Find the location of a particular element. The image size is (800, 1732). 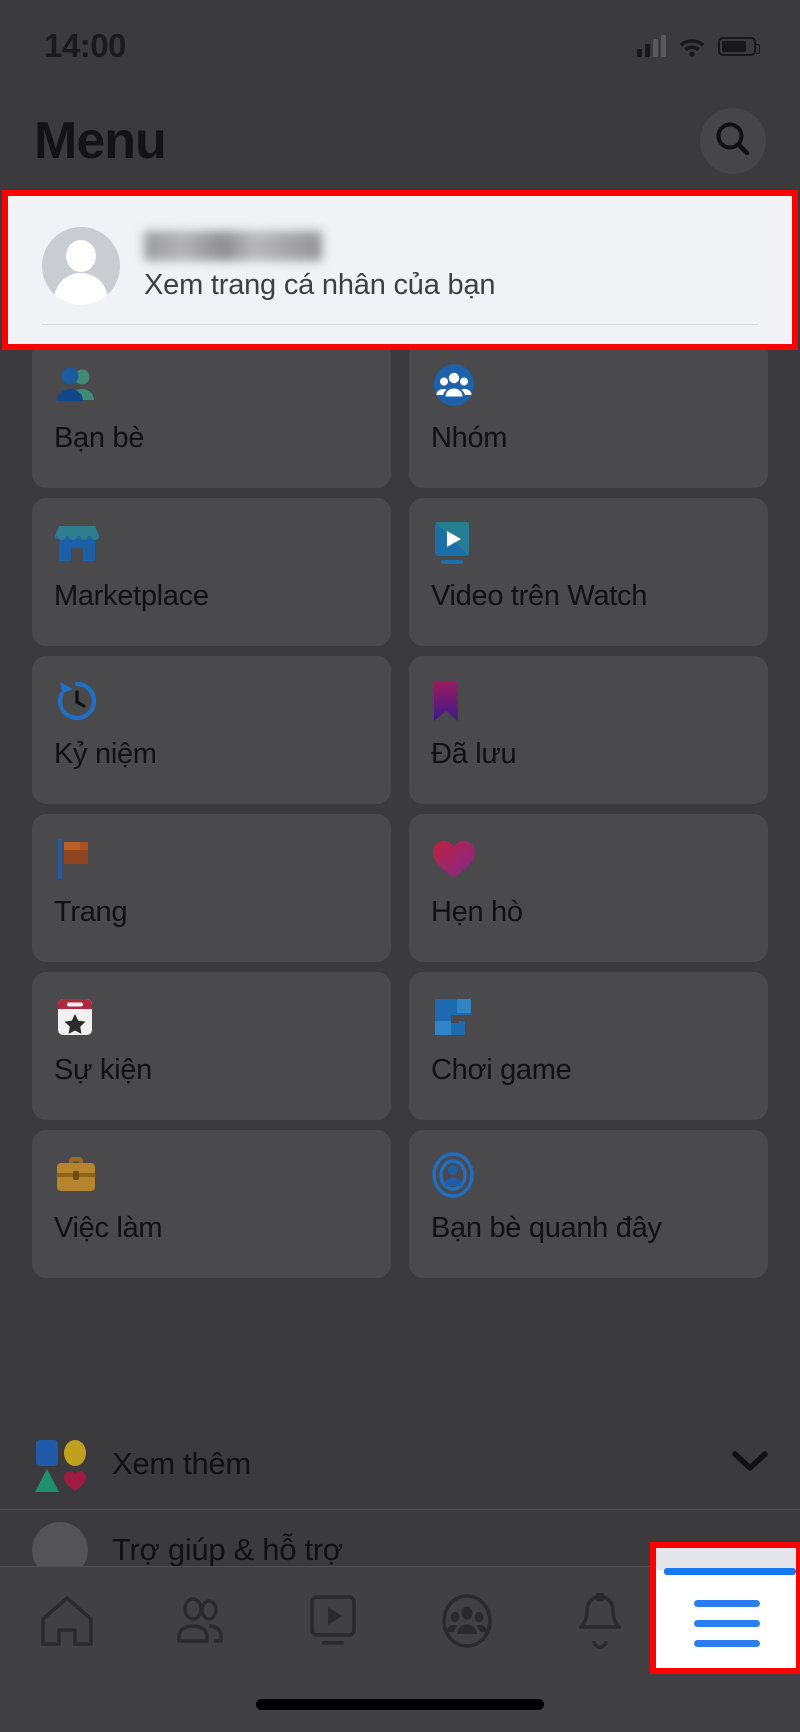

profile-row-highlight: Xem trang cá nhân của bạn is located at coordinates (400, 270).